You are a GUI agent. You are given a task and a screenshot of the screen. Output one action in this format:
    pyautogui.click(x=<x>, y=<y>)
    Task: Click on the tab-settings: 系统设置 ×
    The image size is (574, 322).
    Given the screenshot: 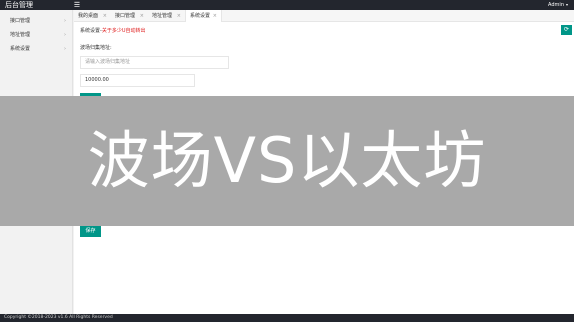 What is the action you would take?
    pyautogui.click(x=203, y=16)
    